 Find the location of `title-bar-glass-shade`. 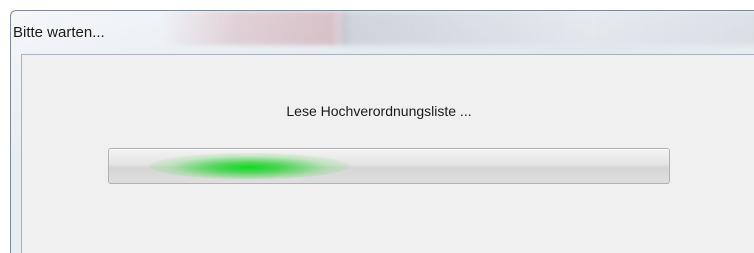

title-bar-glass-shade is located at coordinates (547, 28).